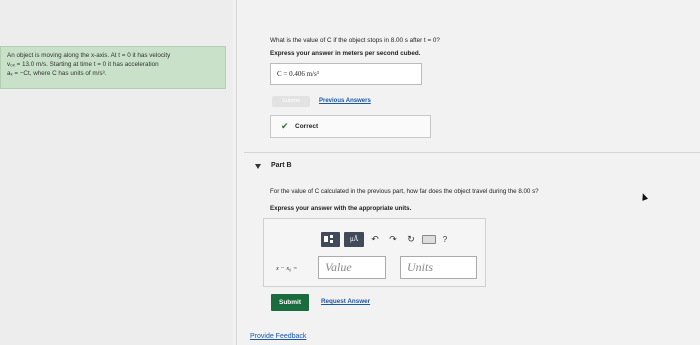 Image resolution: width=700 pixels, height=345 pixels. Describe the element at coordinates (411, 239) in the screenshot. I see `reset-icon: ↻` at that location.